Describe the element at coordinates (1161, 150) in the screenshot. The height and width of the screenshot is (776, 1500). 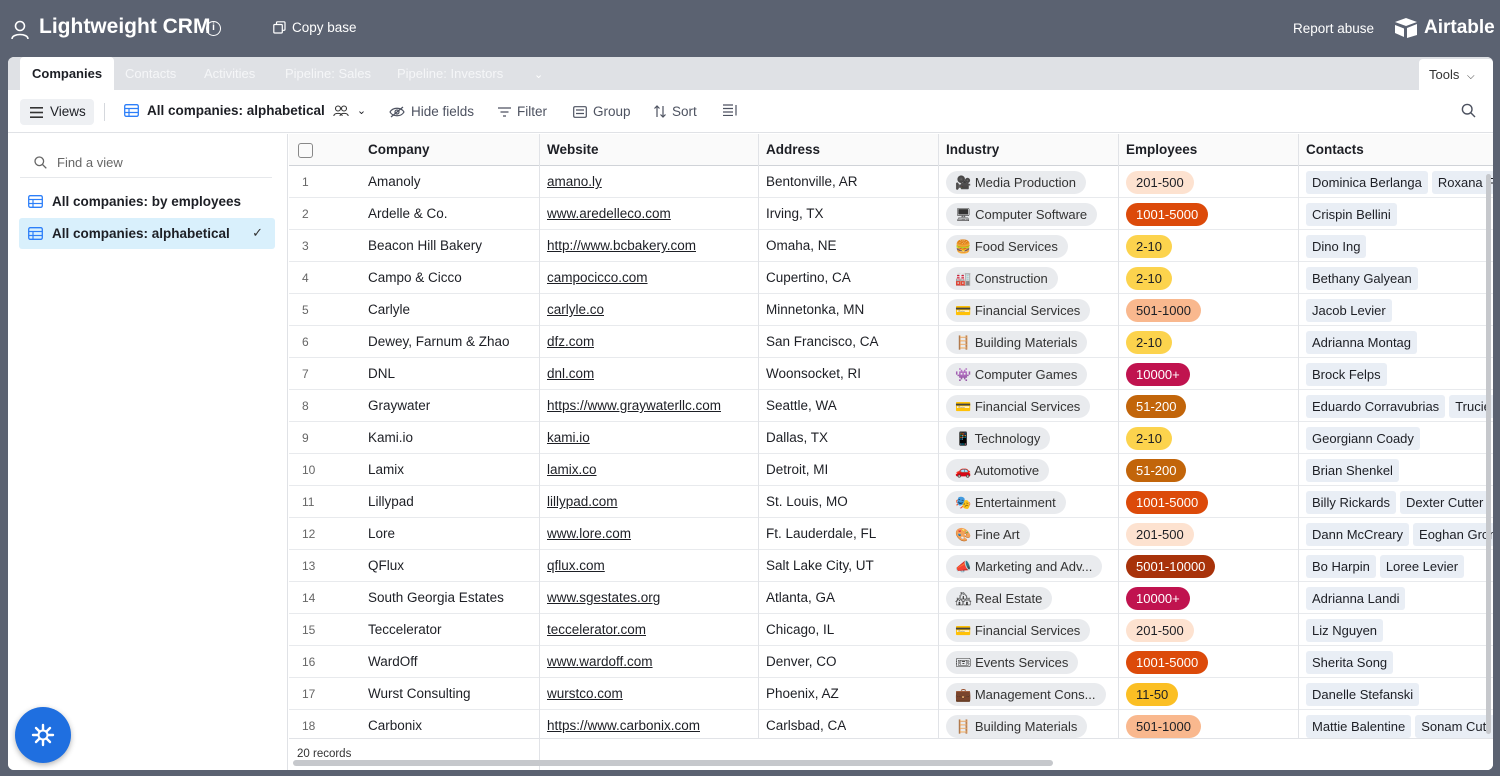
I see `column-header-employees: Employees` at that location.